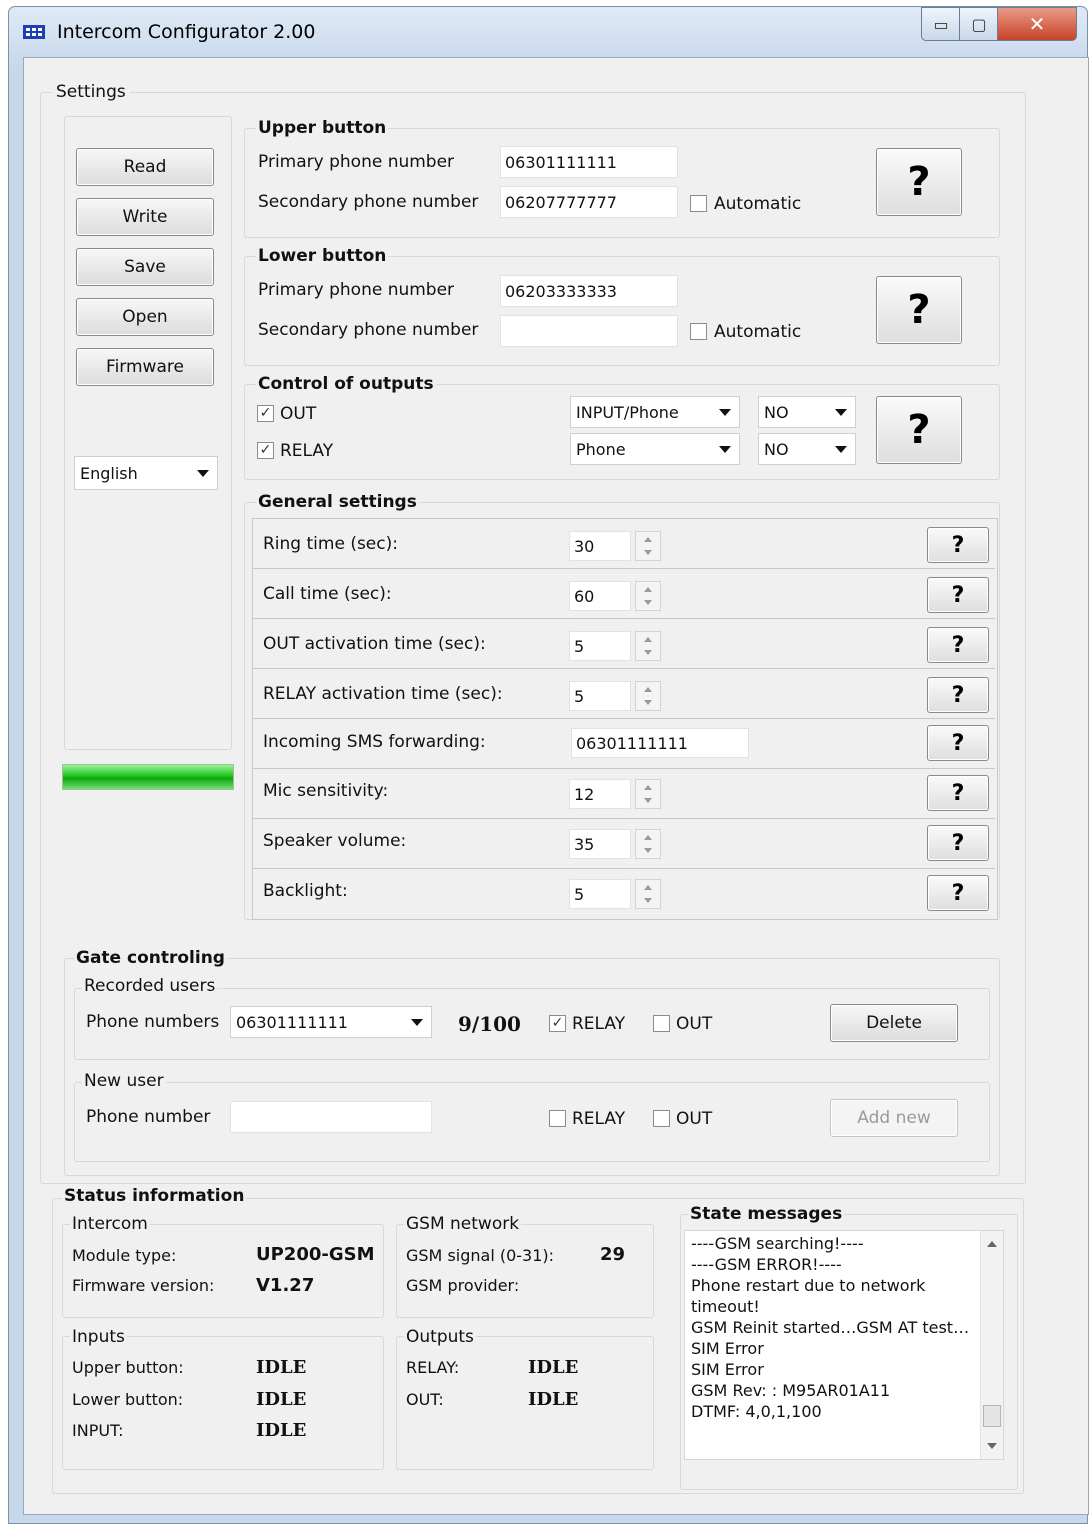 This screenshot has height=1526, width=1089. Describe the element at coordinates (145, 317) in the screenshot. I see `open-button: Open` at that location.